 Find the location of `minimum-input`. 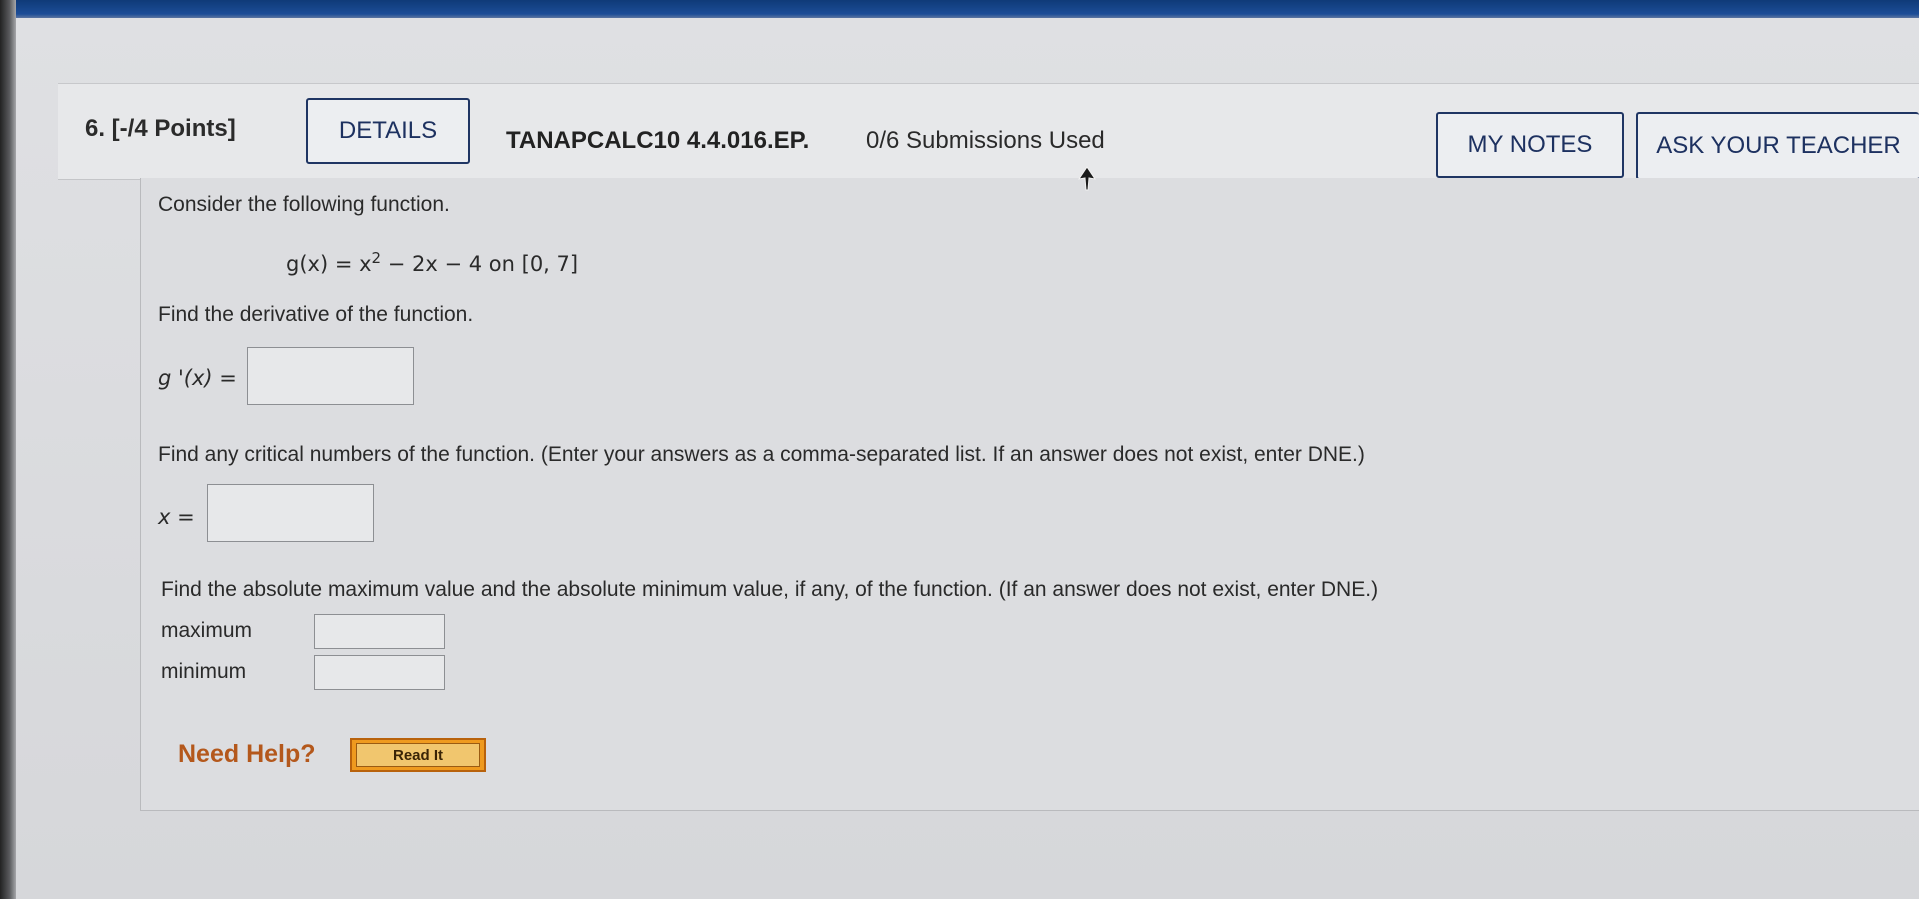

minimum-input is located at coordinates (379, 672).